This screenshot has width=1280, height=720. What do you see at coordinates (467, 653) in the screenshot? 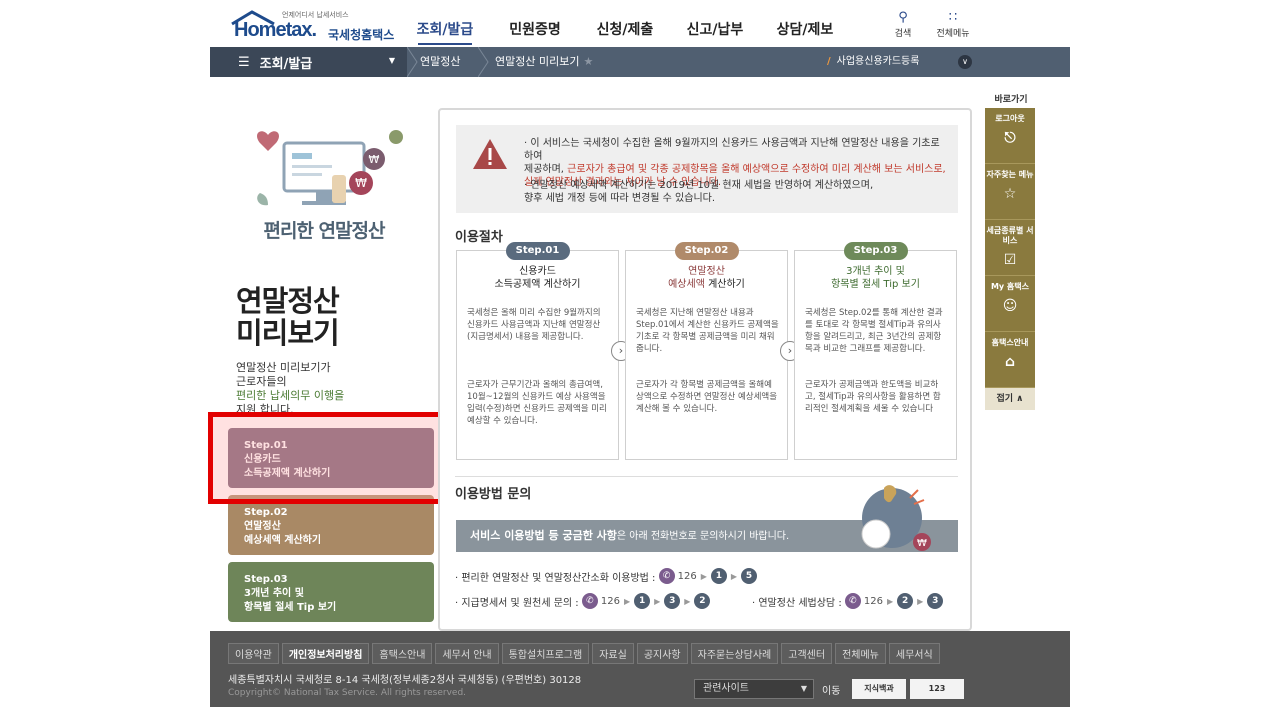
I see `footer-link-tax-office: 세무서 안내` at bounding box center [467, 653].